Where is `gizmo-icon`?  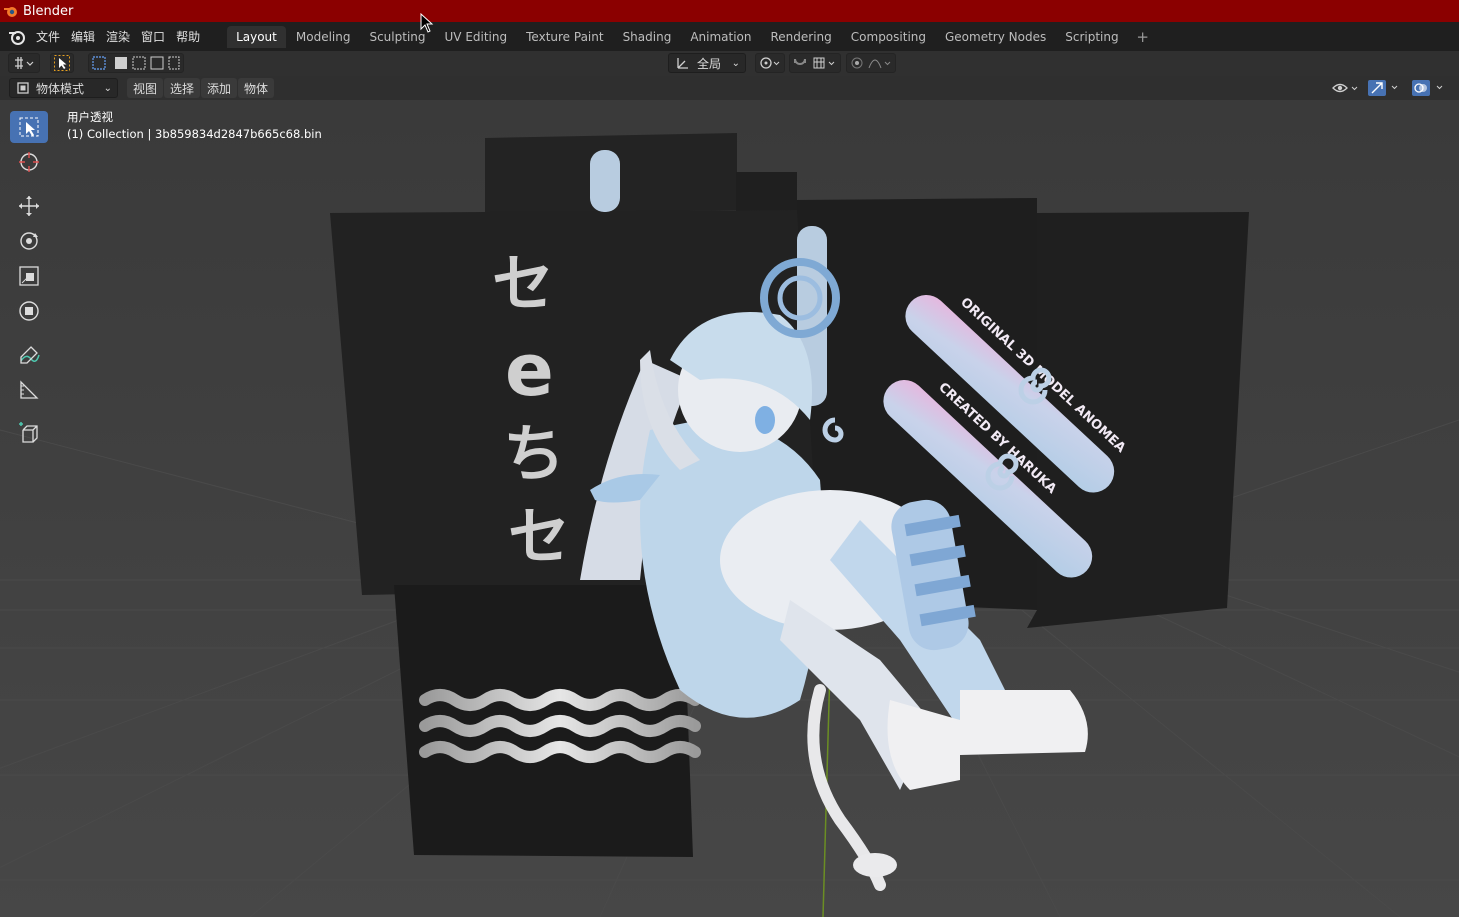
gizmo-icon is located at coordinates (1383, 88).